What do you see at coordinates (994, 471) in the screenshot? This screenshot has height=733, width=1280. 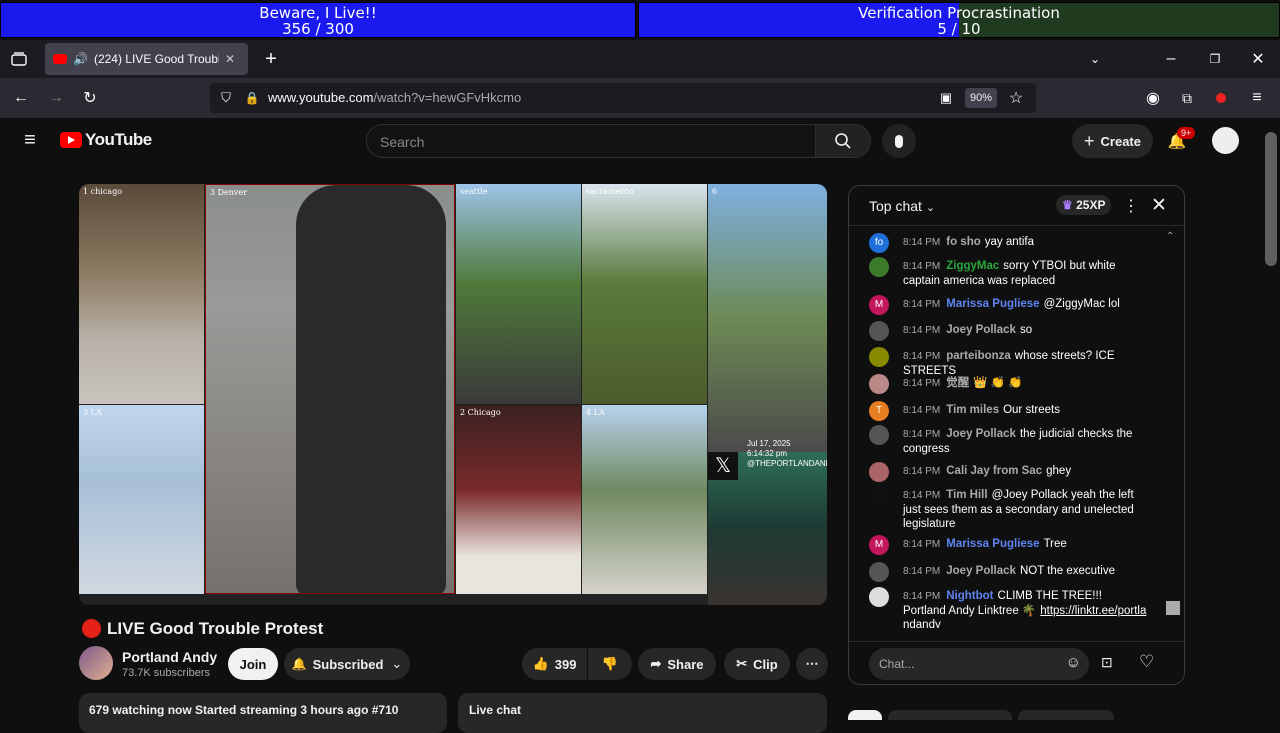 I see `chat-author-name: Cali Jay from Sac` at bounding box center [994, 471].